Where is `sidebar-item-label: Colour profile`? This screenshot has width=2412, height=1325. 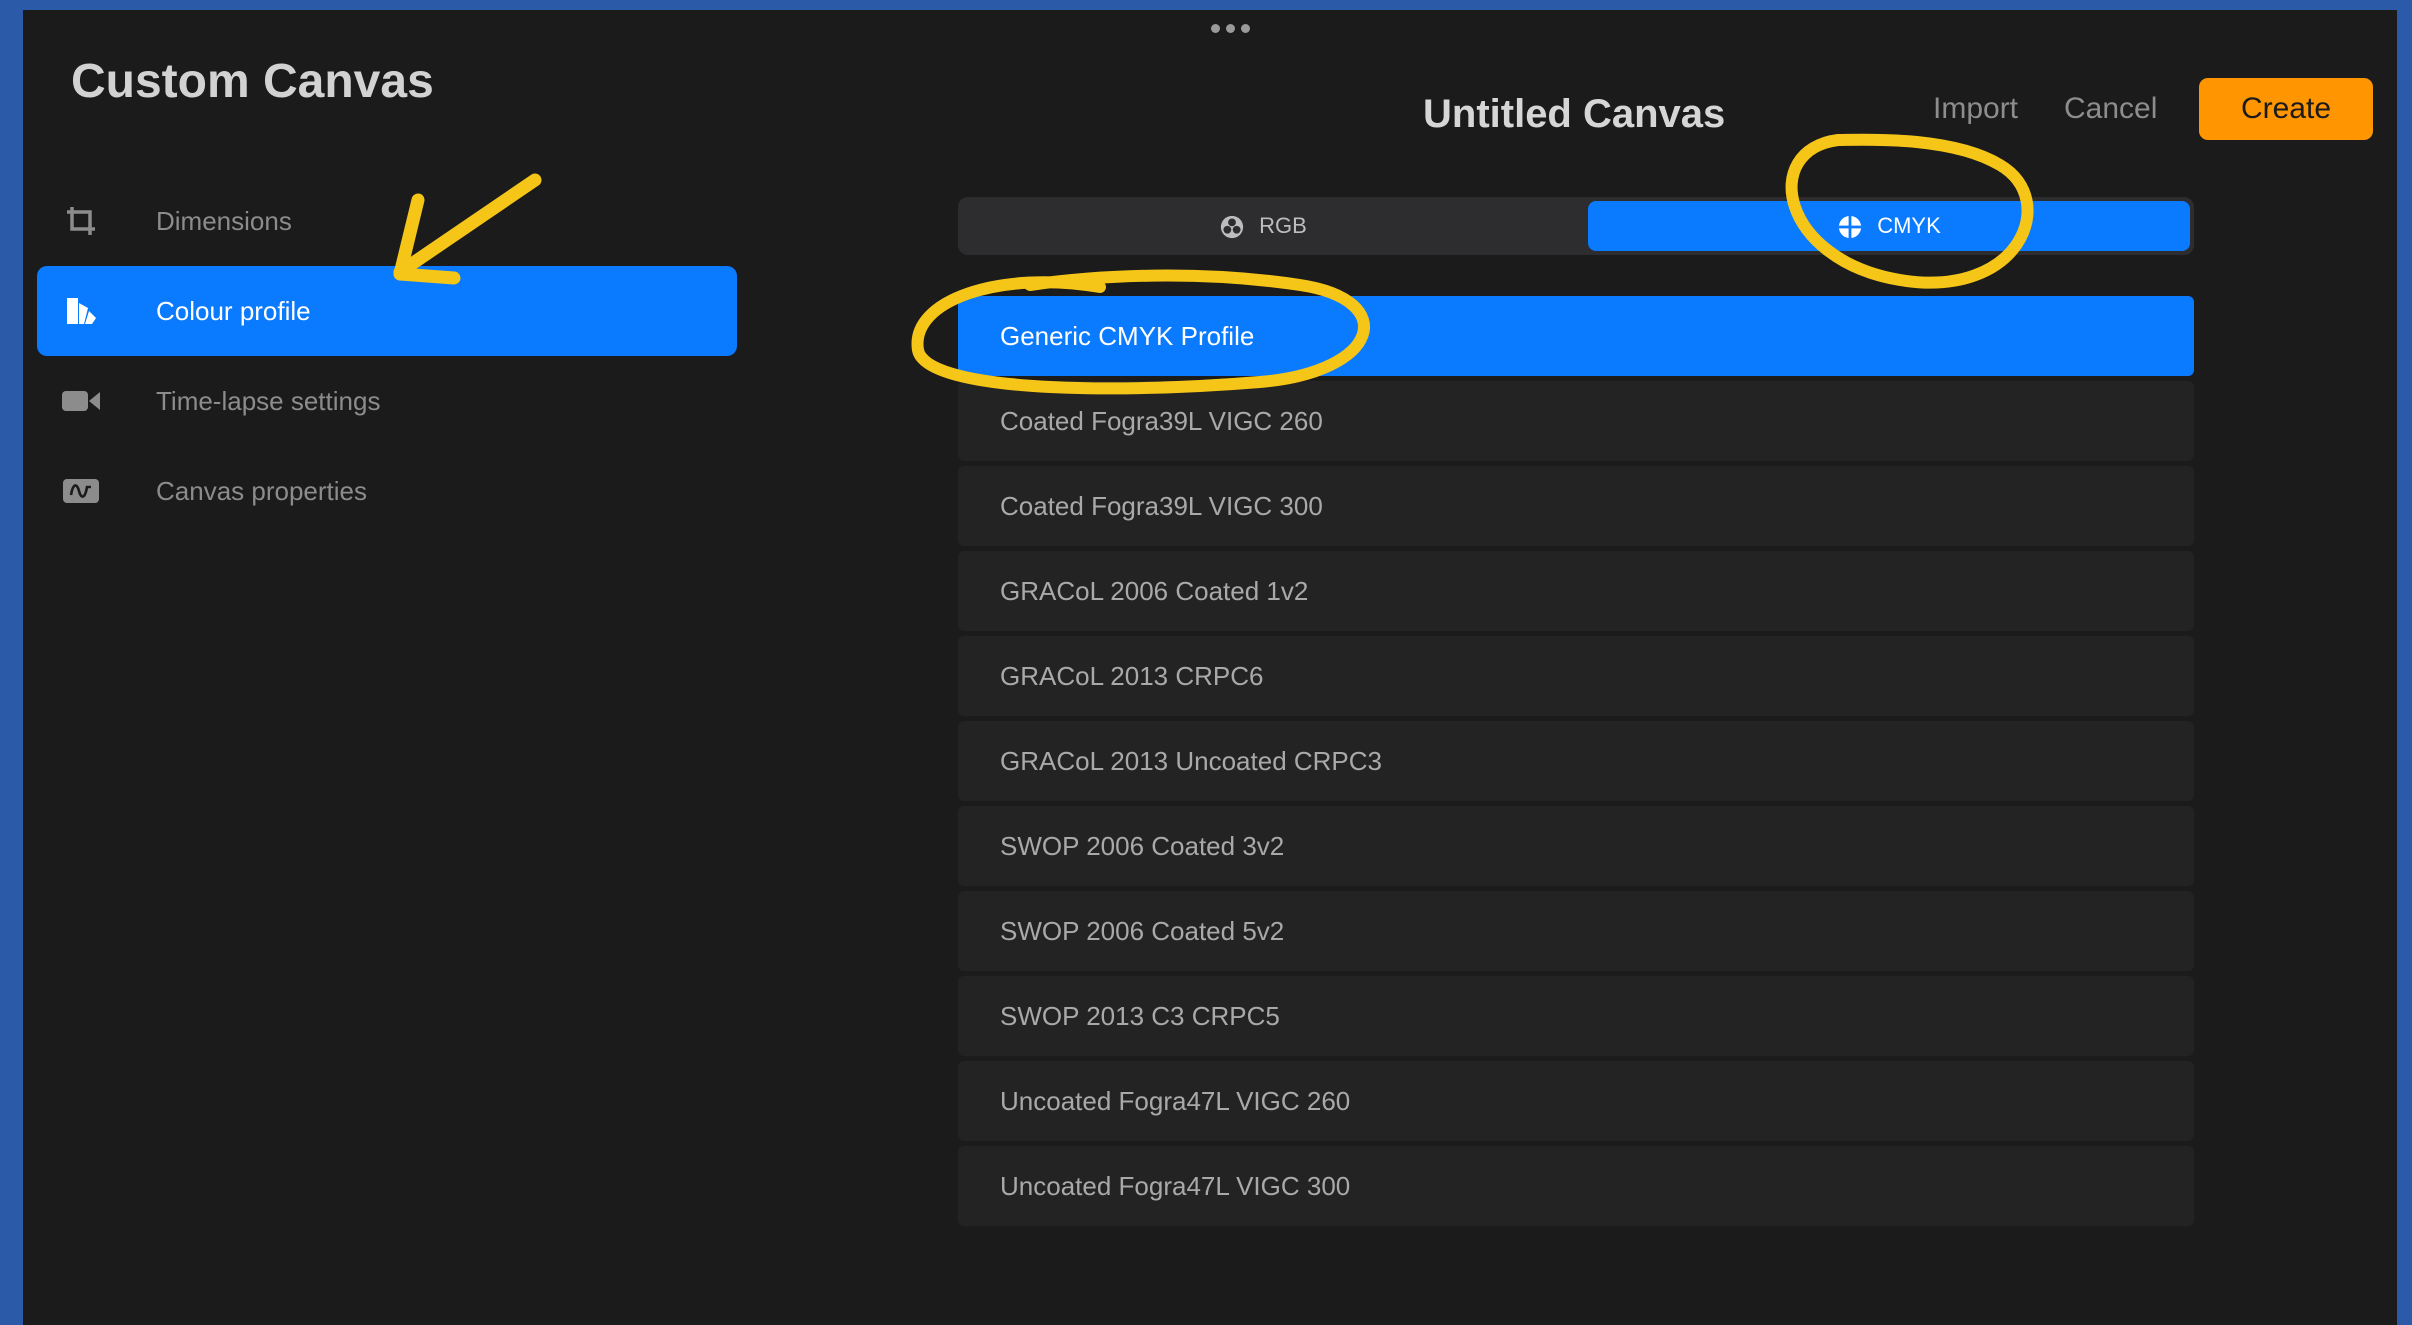 sidebar-item-label: Colour profile is located at coordinates (233, 310).